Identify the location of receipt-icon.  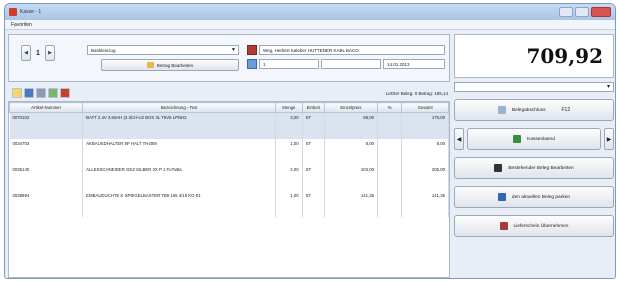
(501, 110).